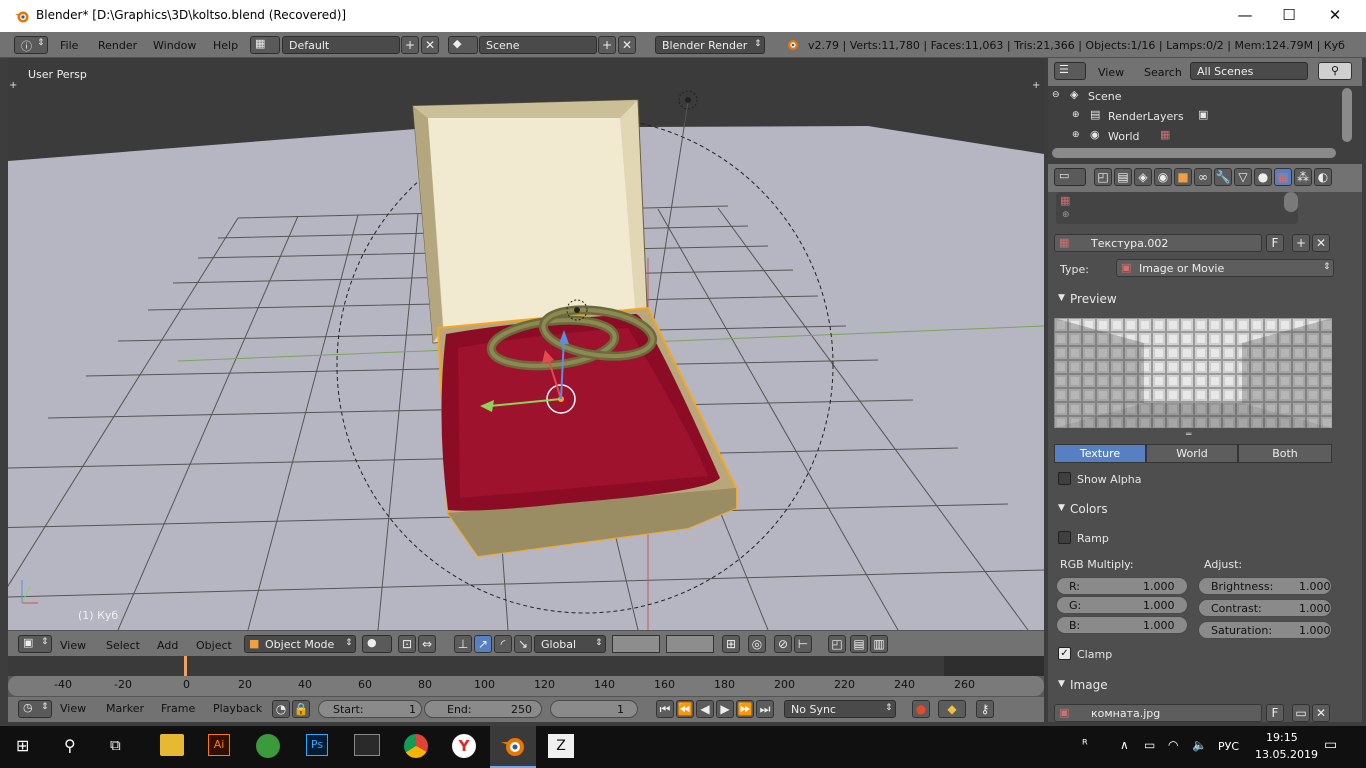 The width and height of the screenshot is (1366, 768). Describe the element at coordinates (1163, 72) in the screenshot. I see `menu-search: Search` at that location.